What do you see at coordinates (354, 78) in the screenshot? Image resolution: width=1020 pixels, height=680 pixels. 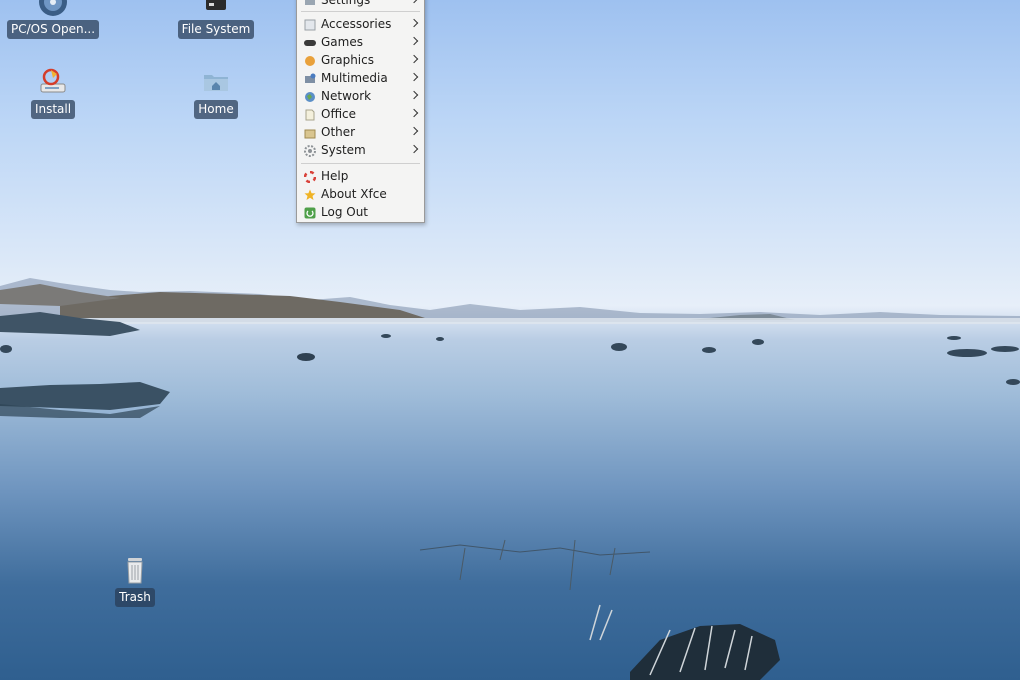 I see `menu-item-label: Multimedia` at bounding box center [354, 78].